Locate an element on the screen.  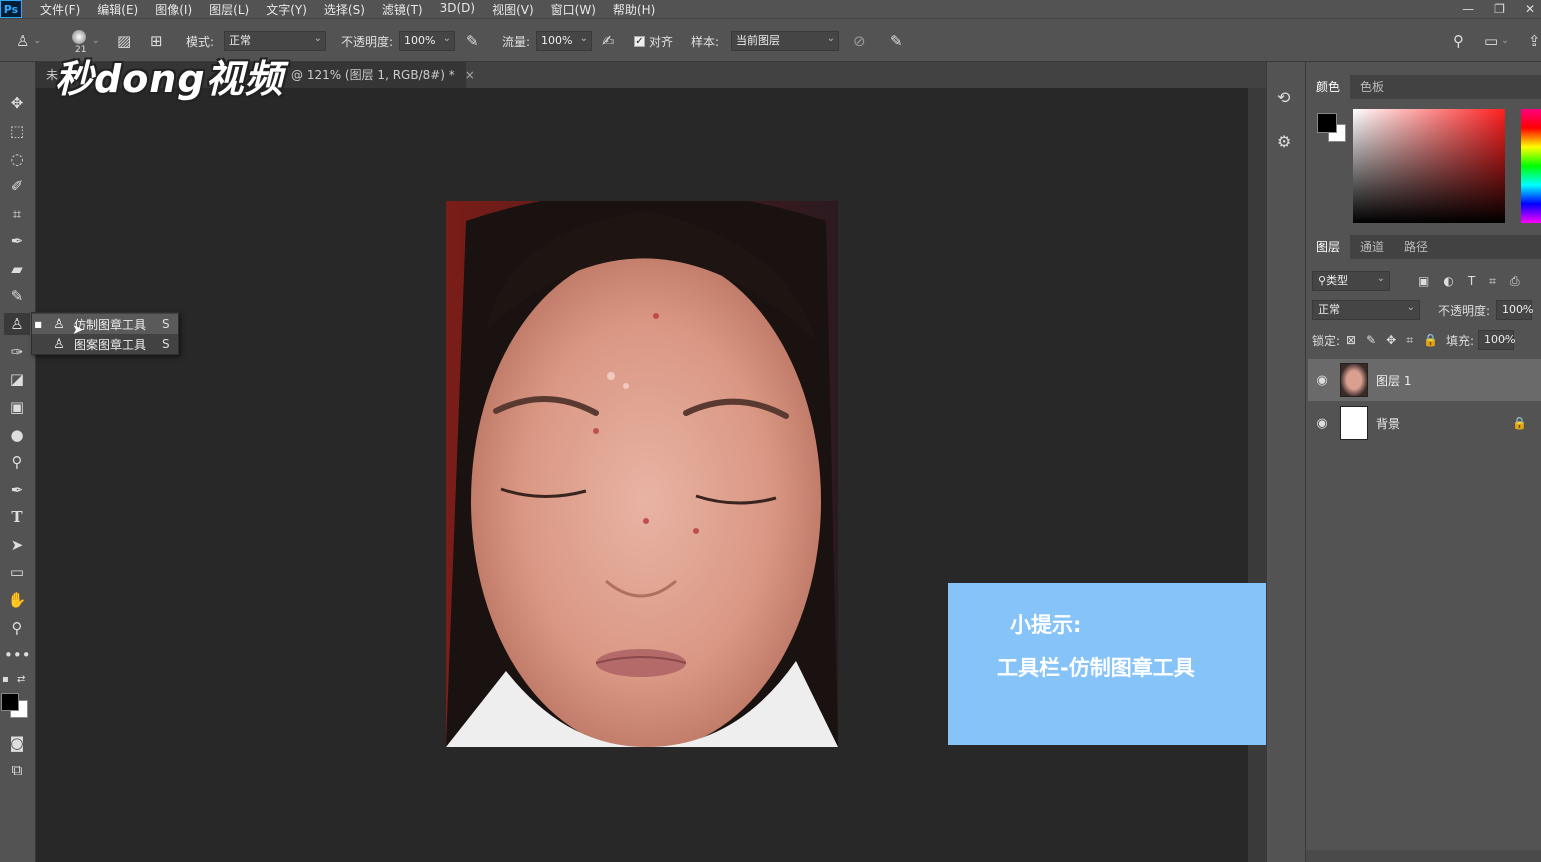
zoom-tool: ⚲ is located at coordinates (17, 628).